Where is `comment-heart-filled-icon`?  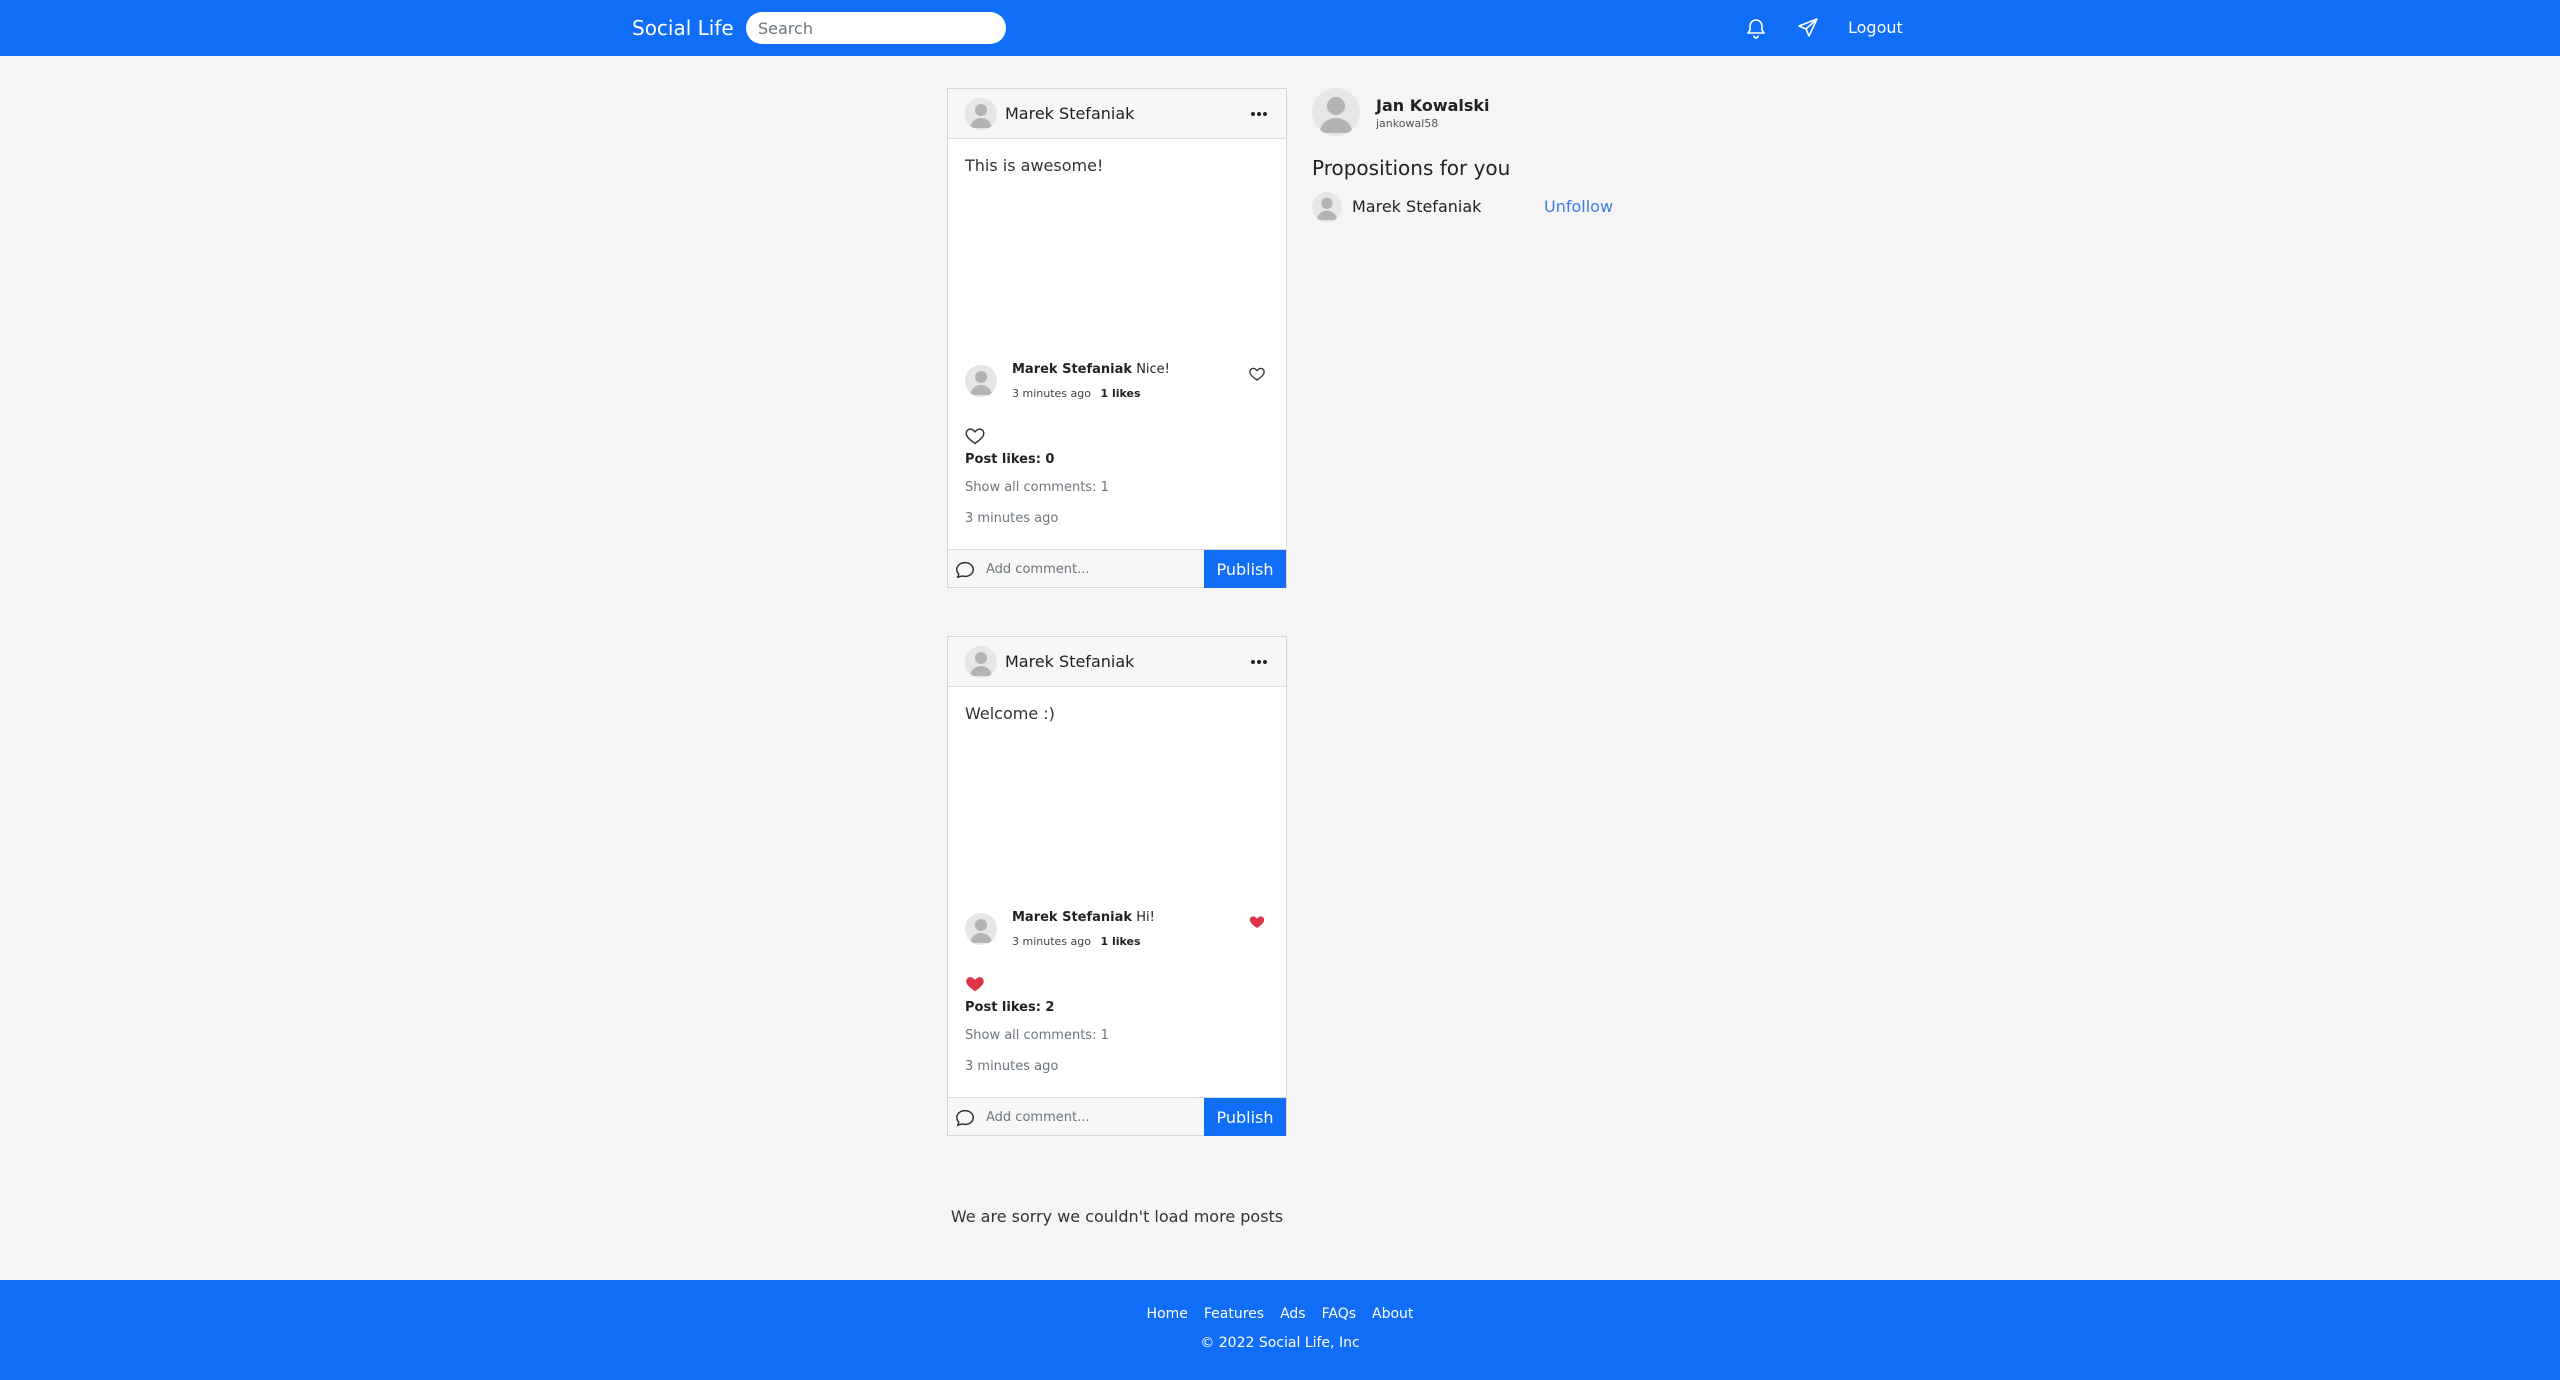
comment-heart-filled-icon is located at coordinates (1257, 922).